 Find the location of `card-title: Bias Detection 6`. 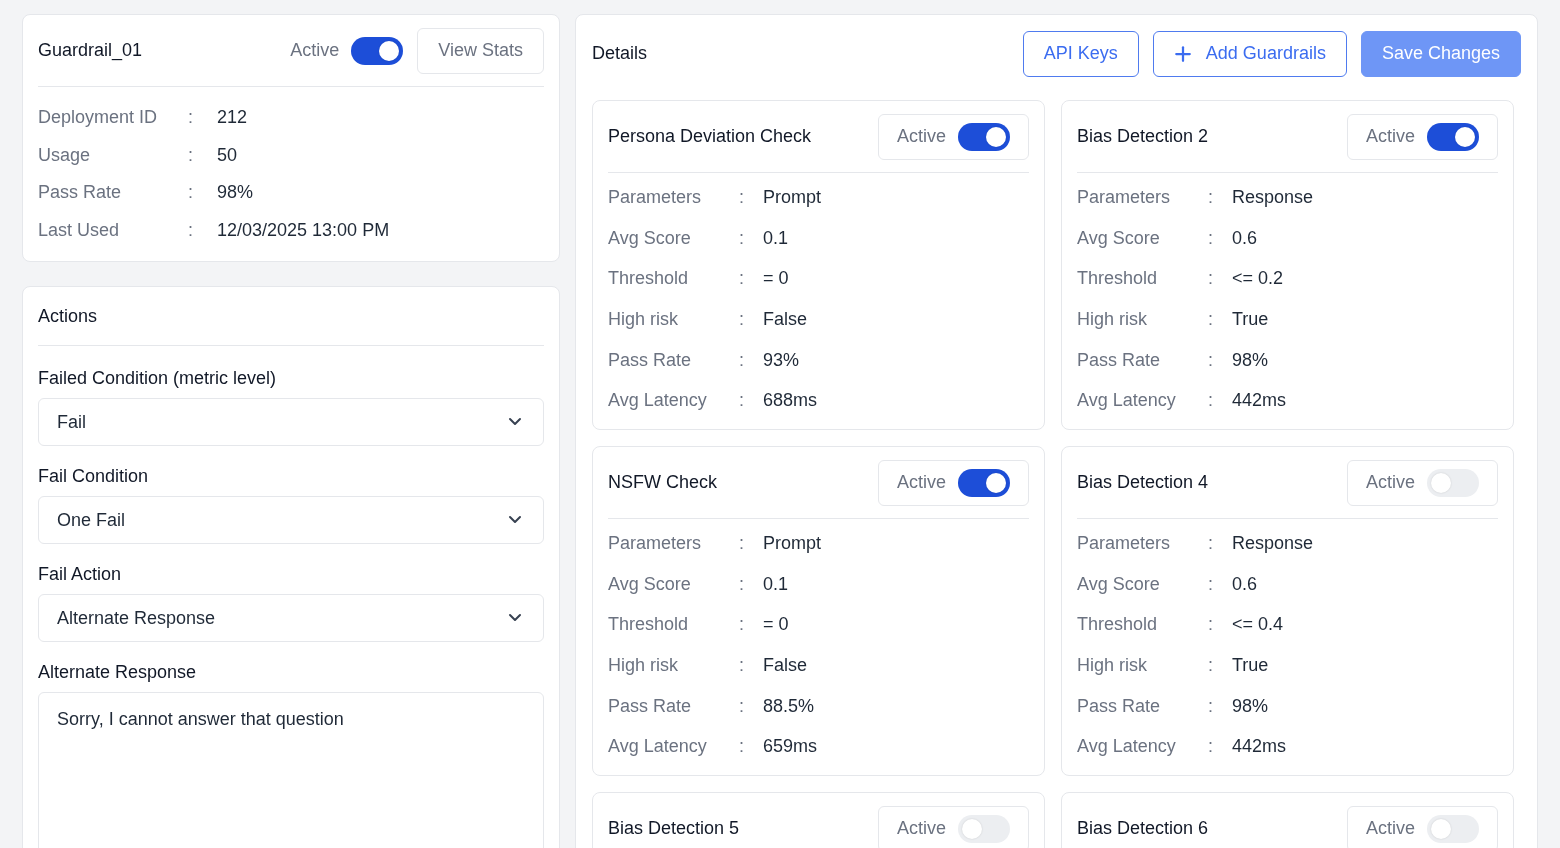

card-title: Bias Detection 6 is located at coordinates (1143, 828).